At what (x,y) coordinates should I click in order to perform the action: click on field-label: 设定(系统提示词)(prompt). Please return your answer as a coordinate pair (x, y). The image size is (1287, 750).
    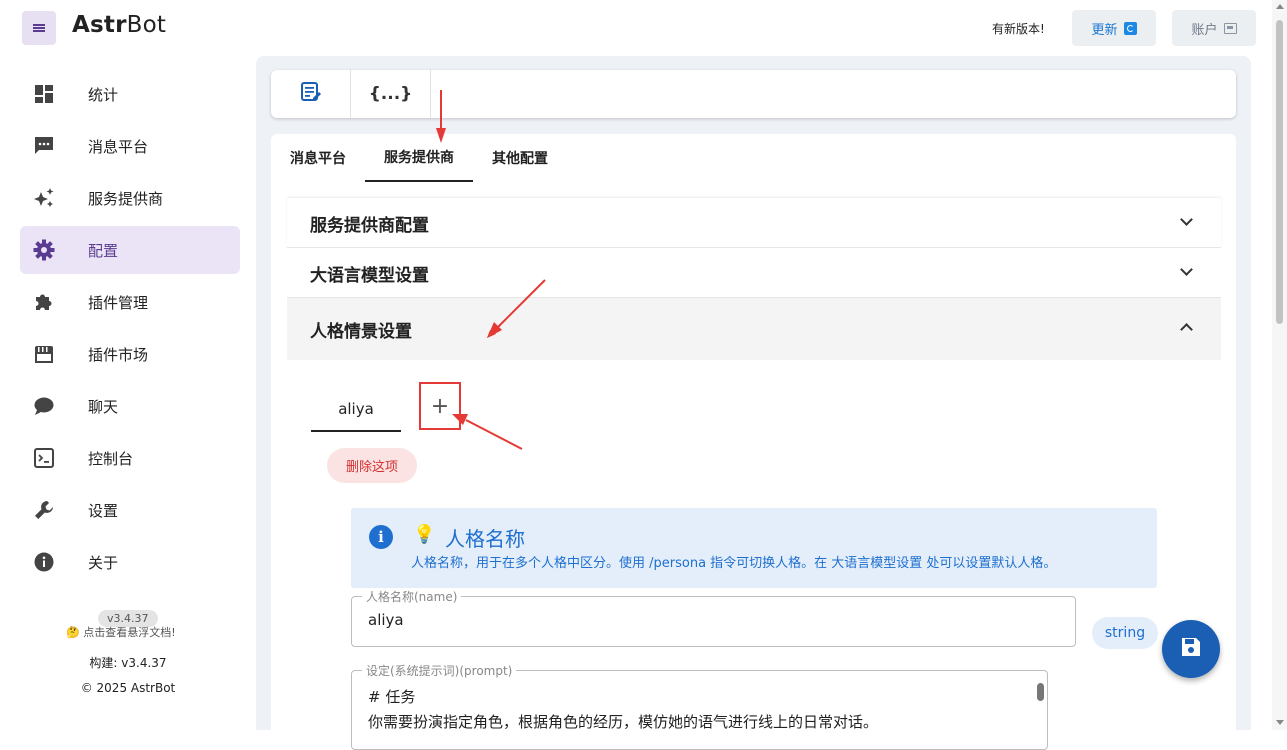
    Looking at the image, I should click on (439, 670).